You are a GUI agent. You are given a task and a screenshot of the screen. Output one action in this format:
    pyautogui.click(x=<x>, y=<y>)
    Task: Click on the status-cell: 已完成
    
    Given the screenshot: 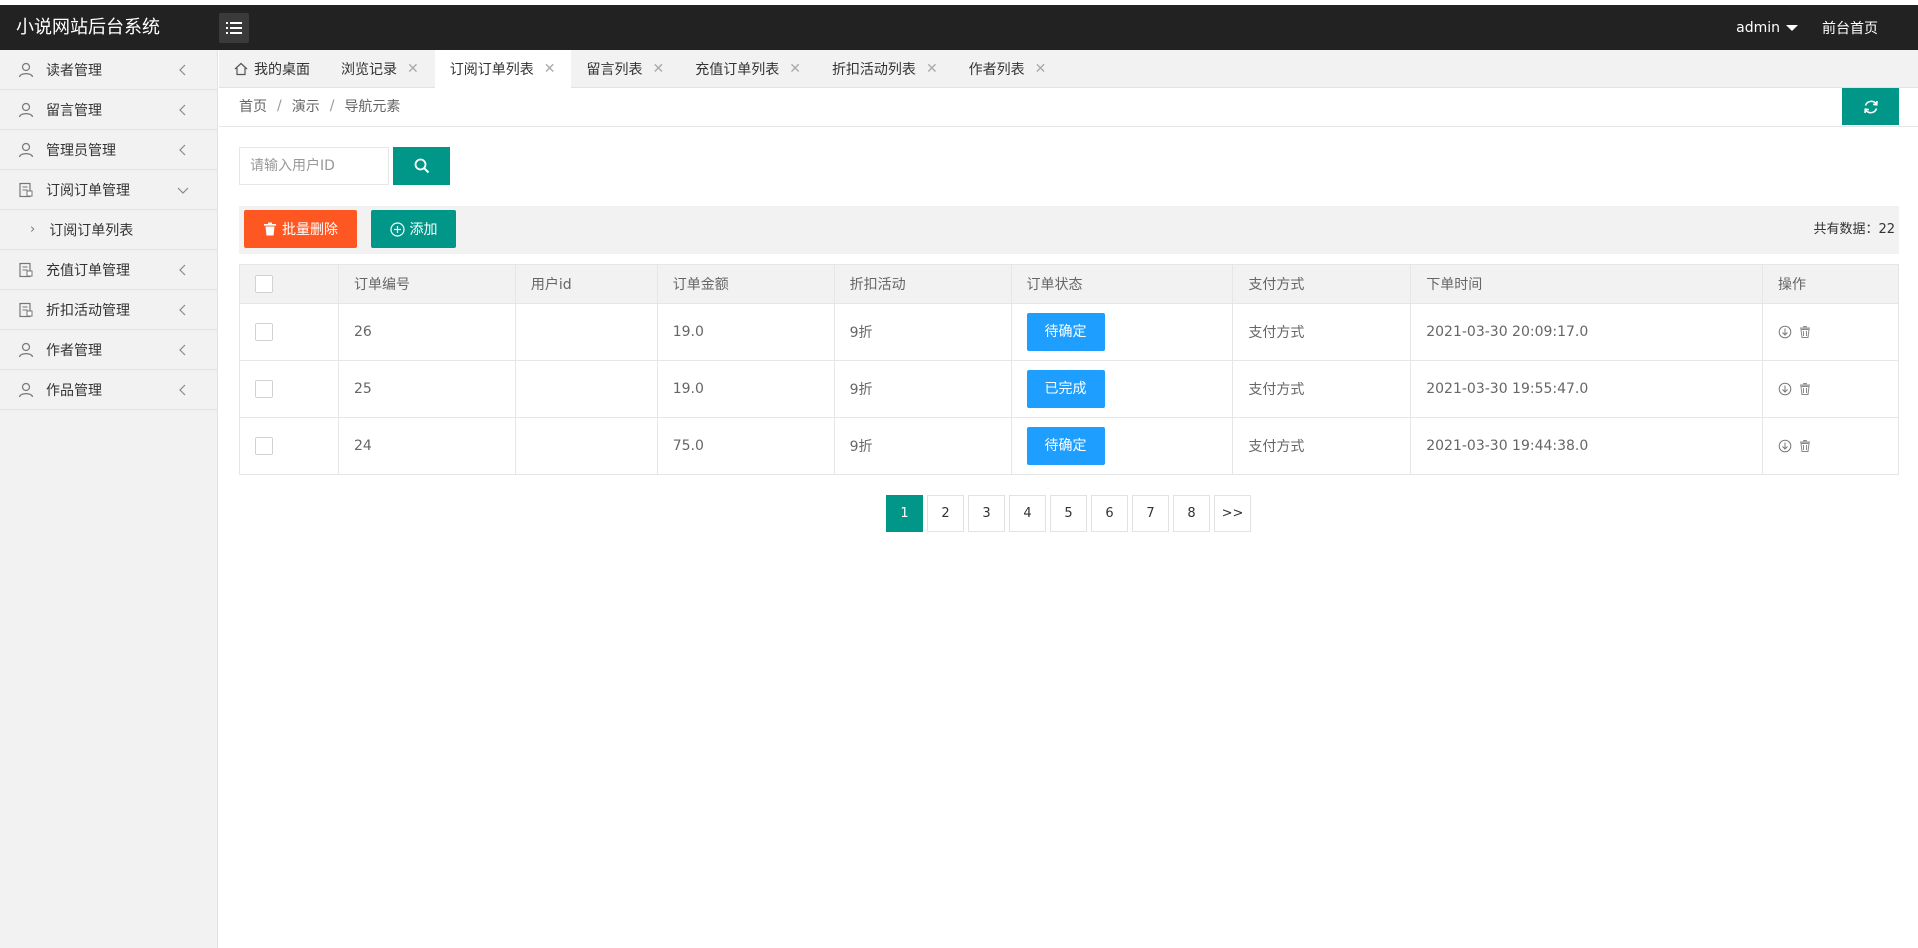 What is the action you would take?
    pyautogui.click(x=1122, y=389)
    